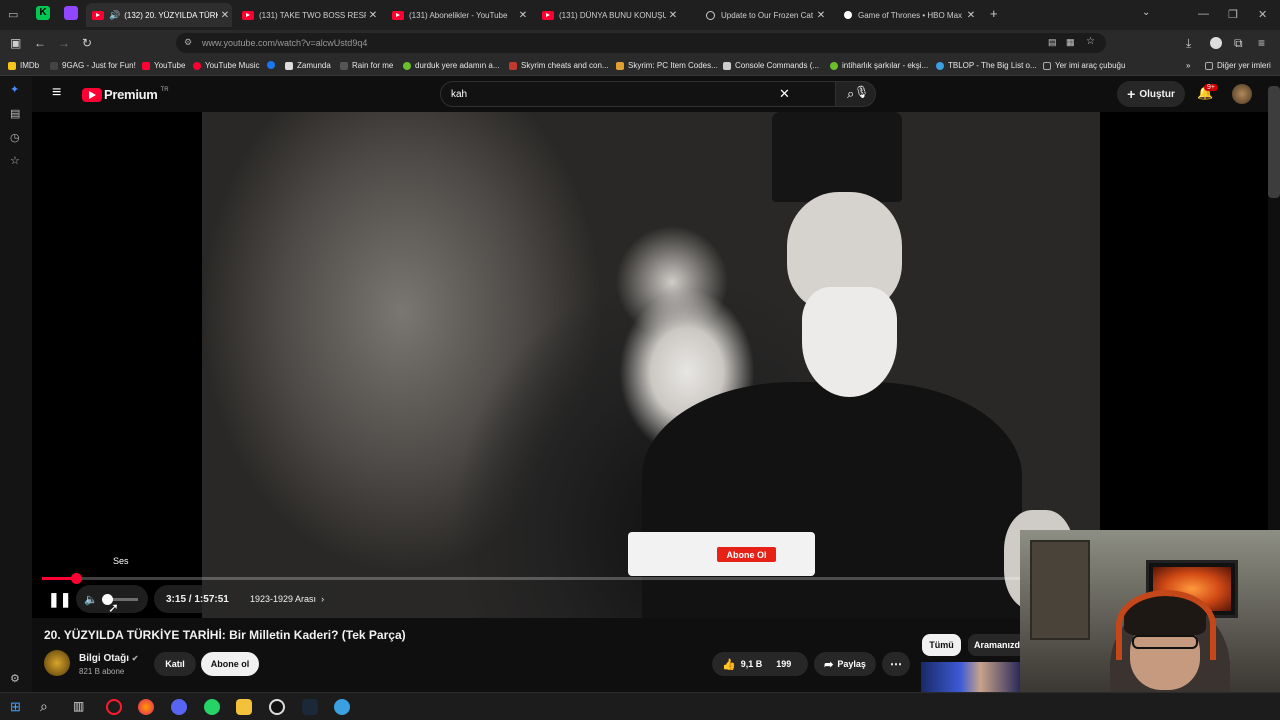 The height and width of the screenshot is (720, 1280). I want to click on tab-label: Update to Our Frozen Cat Wa, so click(767, 15).